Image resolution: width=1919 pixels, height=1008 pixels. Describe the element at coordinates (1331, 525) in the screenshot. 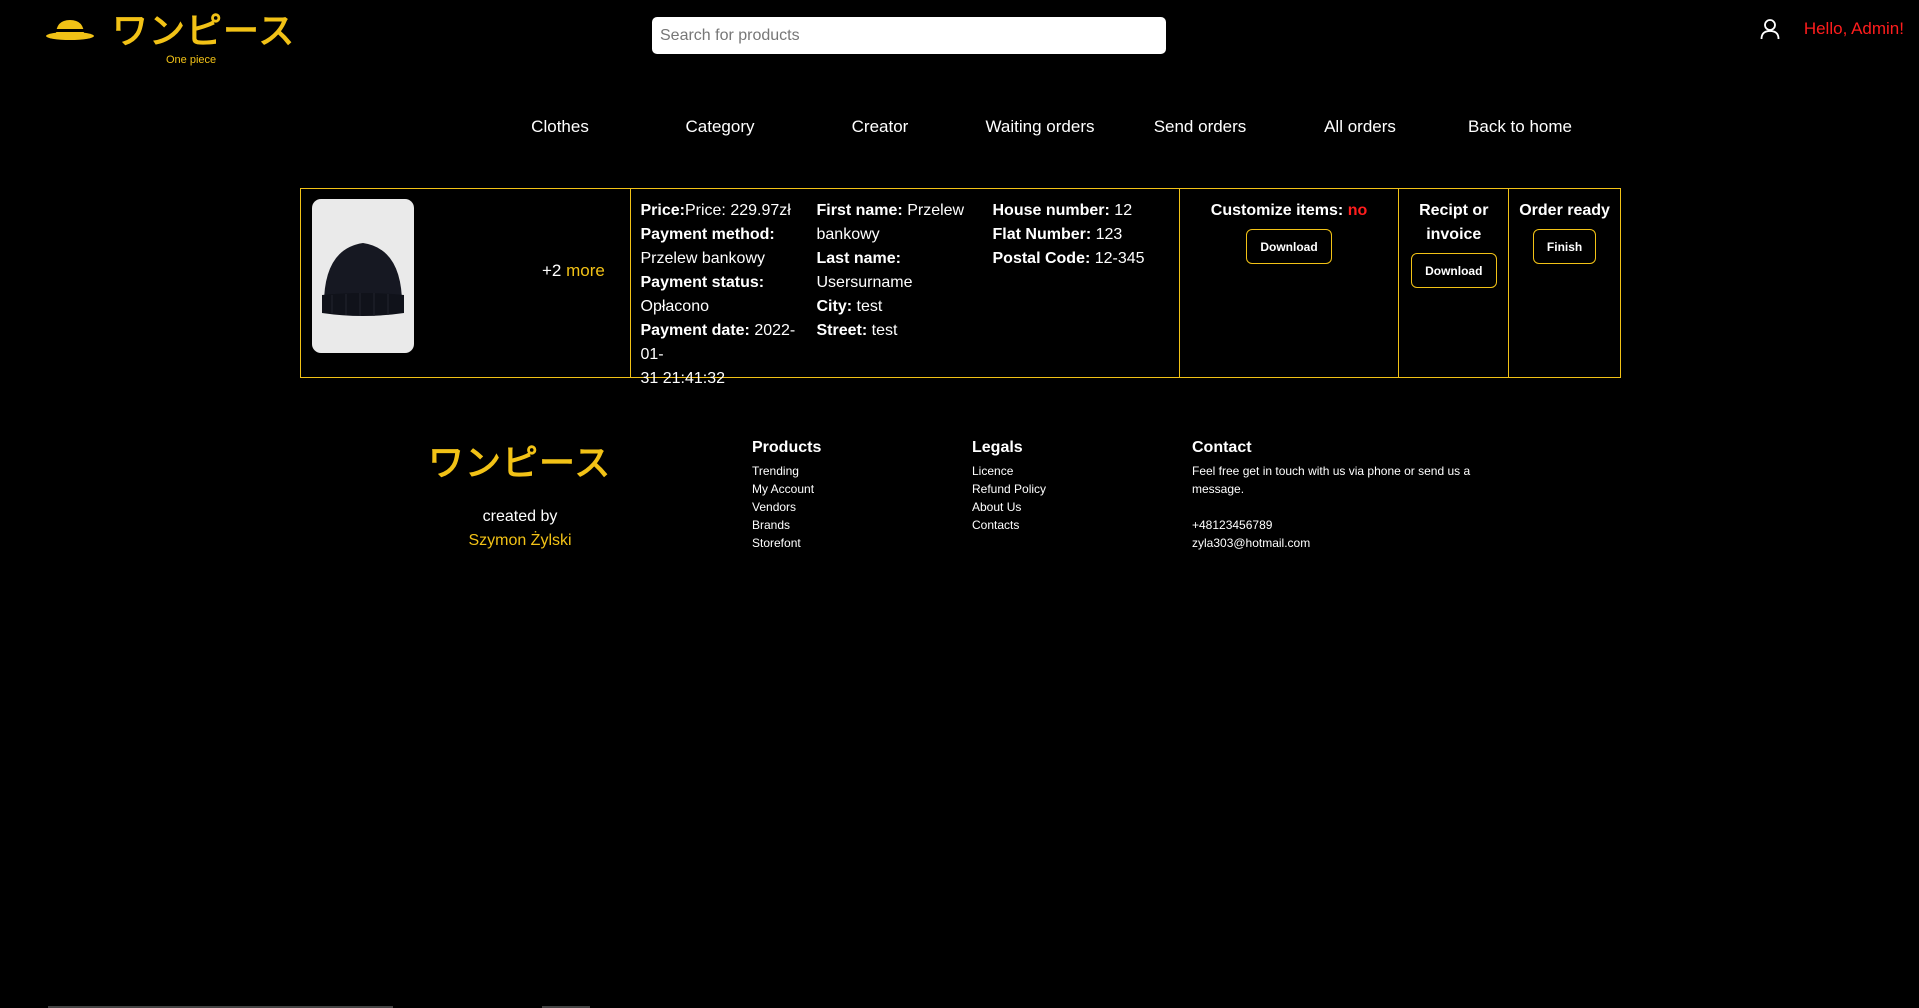

I see `contact-phone: +48123456789` at that location.